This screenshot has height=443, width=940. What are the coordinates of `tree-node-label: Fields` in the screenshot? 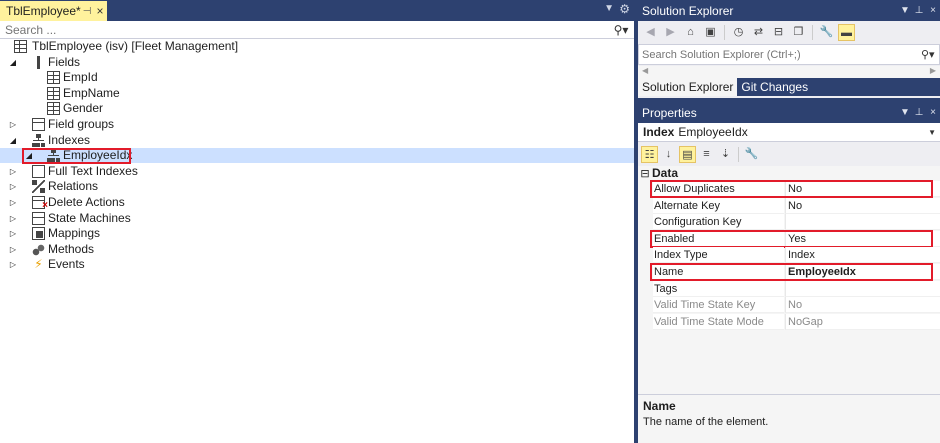 It's located at (64, 61).